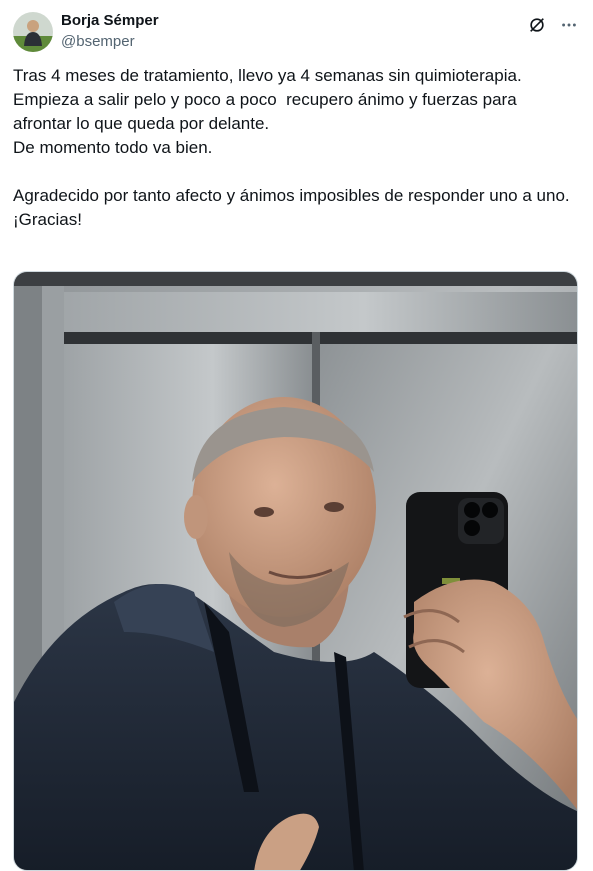 The height and width of the screenshot is (871, 593). I want to click on author-names: Borja Sémper @bsemper, so click(110, 31).